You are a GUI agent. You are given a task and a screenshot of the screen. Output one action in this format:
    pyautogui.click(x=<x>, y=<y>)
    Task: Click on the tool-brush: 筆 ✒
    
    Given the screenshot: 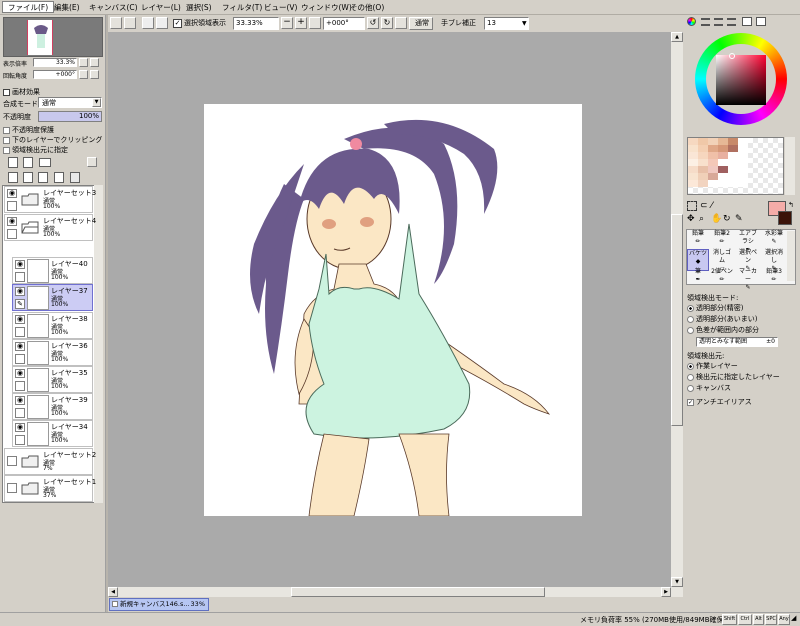 What is the action you would take?
    pyautogui.click(x=698, y=279)
    